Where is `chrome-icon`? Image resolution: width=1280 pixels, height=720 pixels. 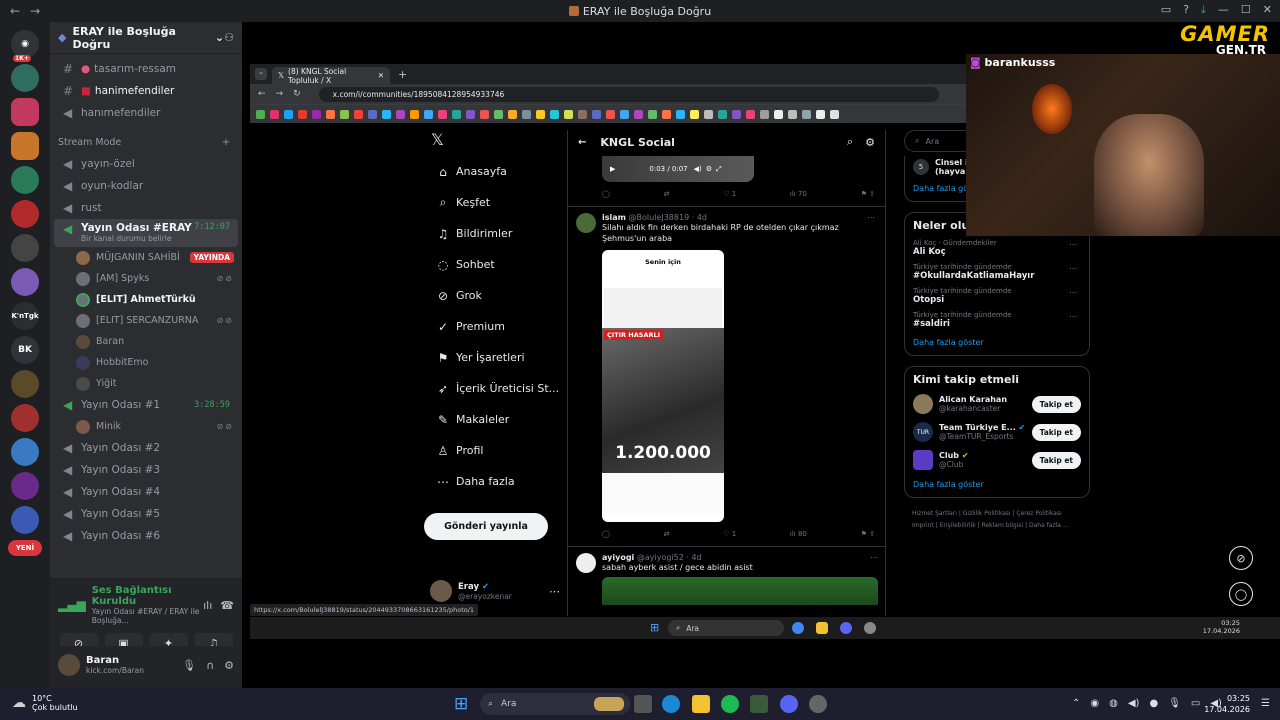 chrome-icon is located at coordinates (798, 628).